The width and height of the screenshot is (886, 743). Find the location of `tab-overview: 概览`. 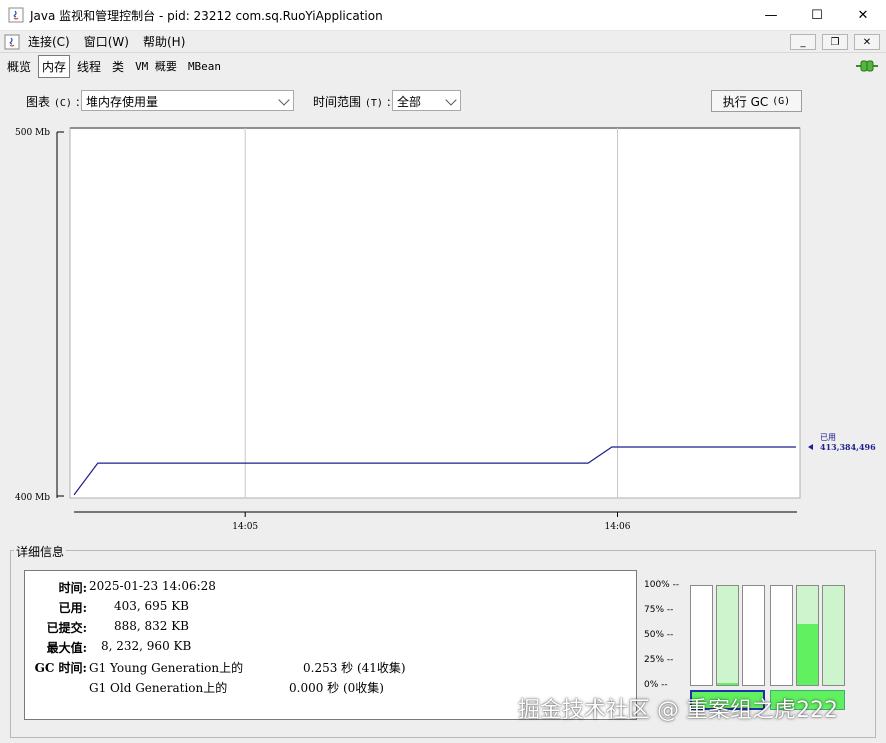

tab-overview: 概览 is located at coordinates (19, 66).